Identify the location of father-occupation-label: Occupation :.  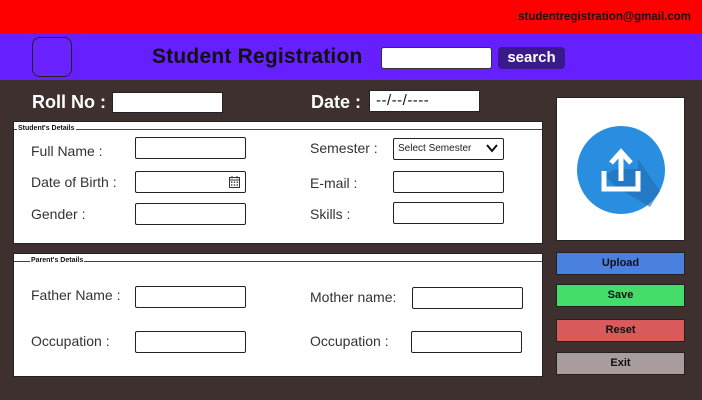
(70, 341).